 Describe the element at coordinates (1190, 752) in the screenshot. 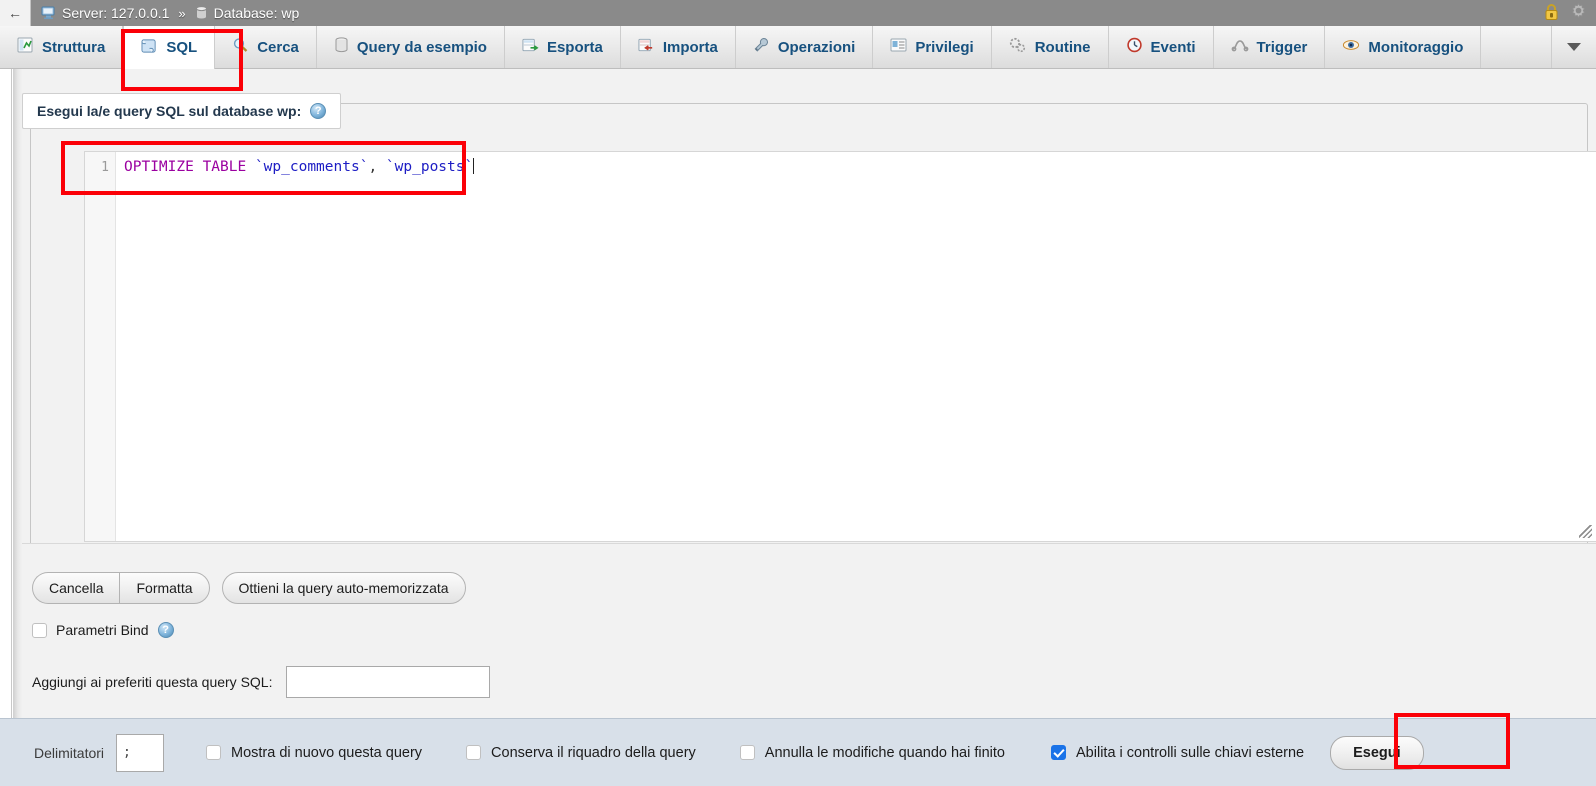

I see `option-label: Abilita i controlli sulle chiavi esterne` at that location.